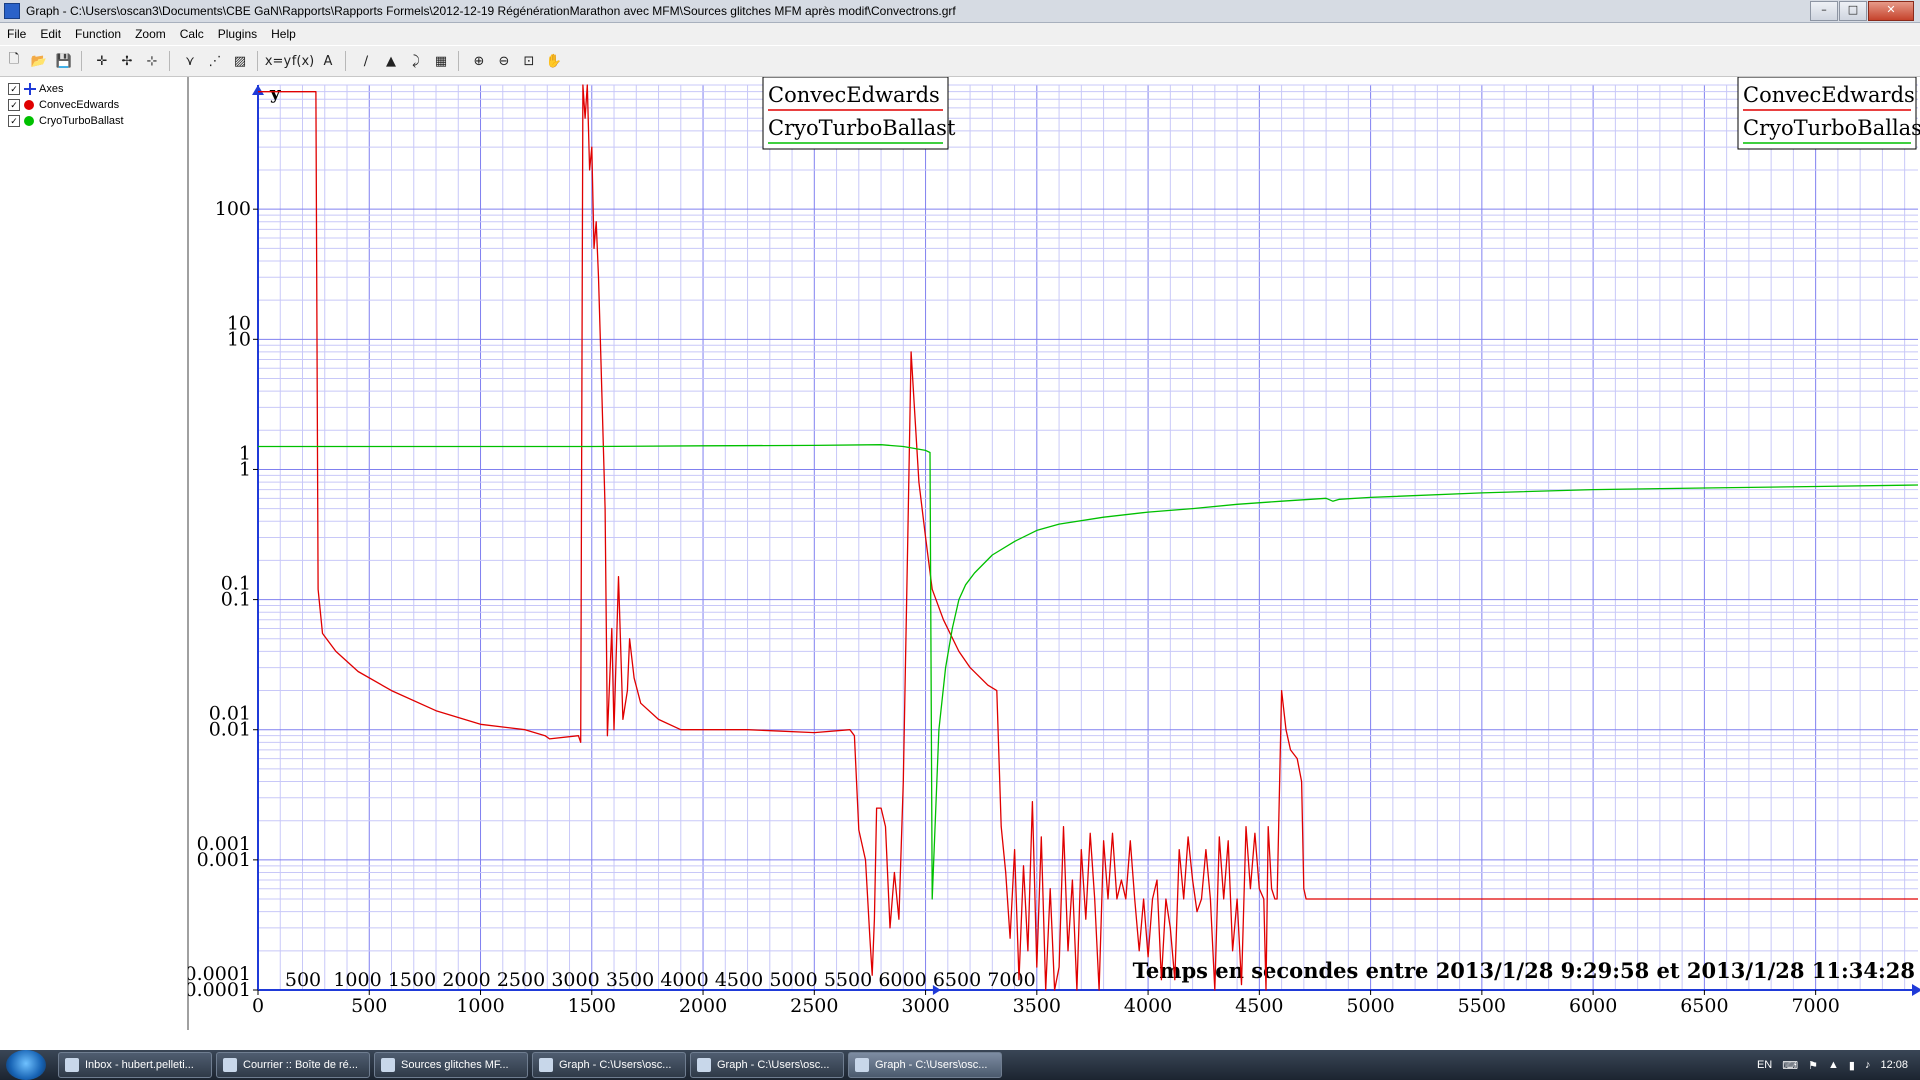  What do you see at coordinates (93, 105) in the screenshot?
I see `function-list-item-convecedwards: ✓ ConvecEdwards` at bounding box center [93, 105].